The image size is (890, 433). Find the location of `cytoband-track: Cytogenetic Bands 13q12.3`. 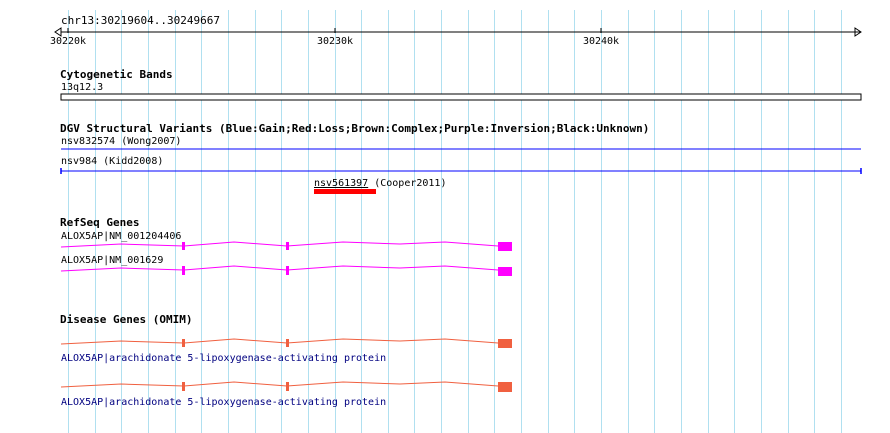

cytoband-track: Cytogenetic Bands 13q12.3 is located at coordinates (461, 84).